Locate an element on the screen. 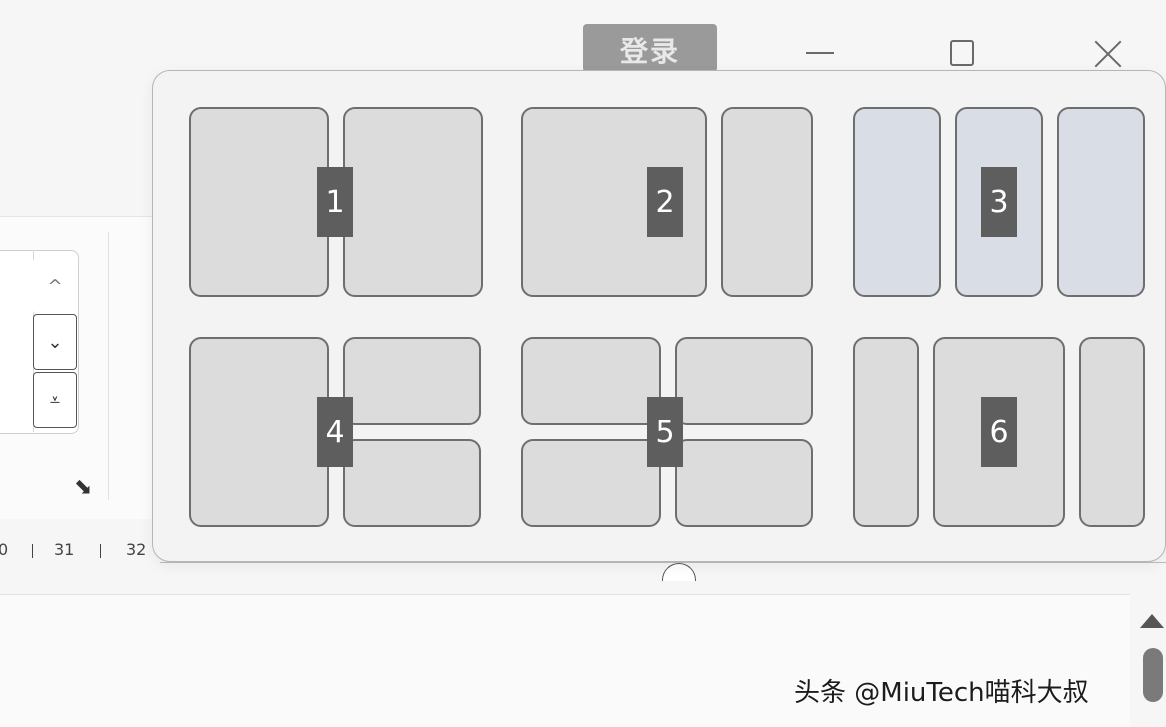 This screenshot has width=1166, height=727. scroll-down-button: ⌄ is located at coordinates (55, 342).